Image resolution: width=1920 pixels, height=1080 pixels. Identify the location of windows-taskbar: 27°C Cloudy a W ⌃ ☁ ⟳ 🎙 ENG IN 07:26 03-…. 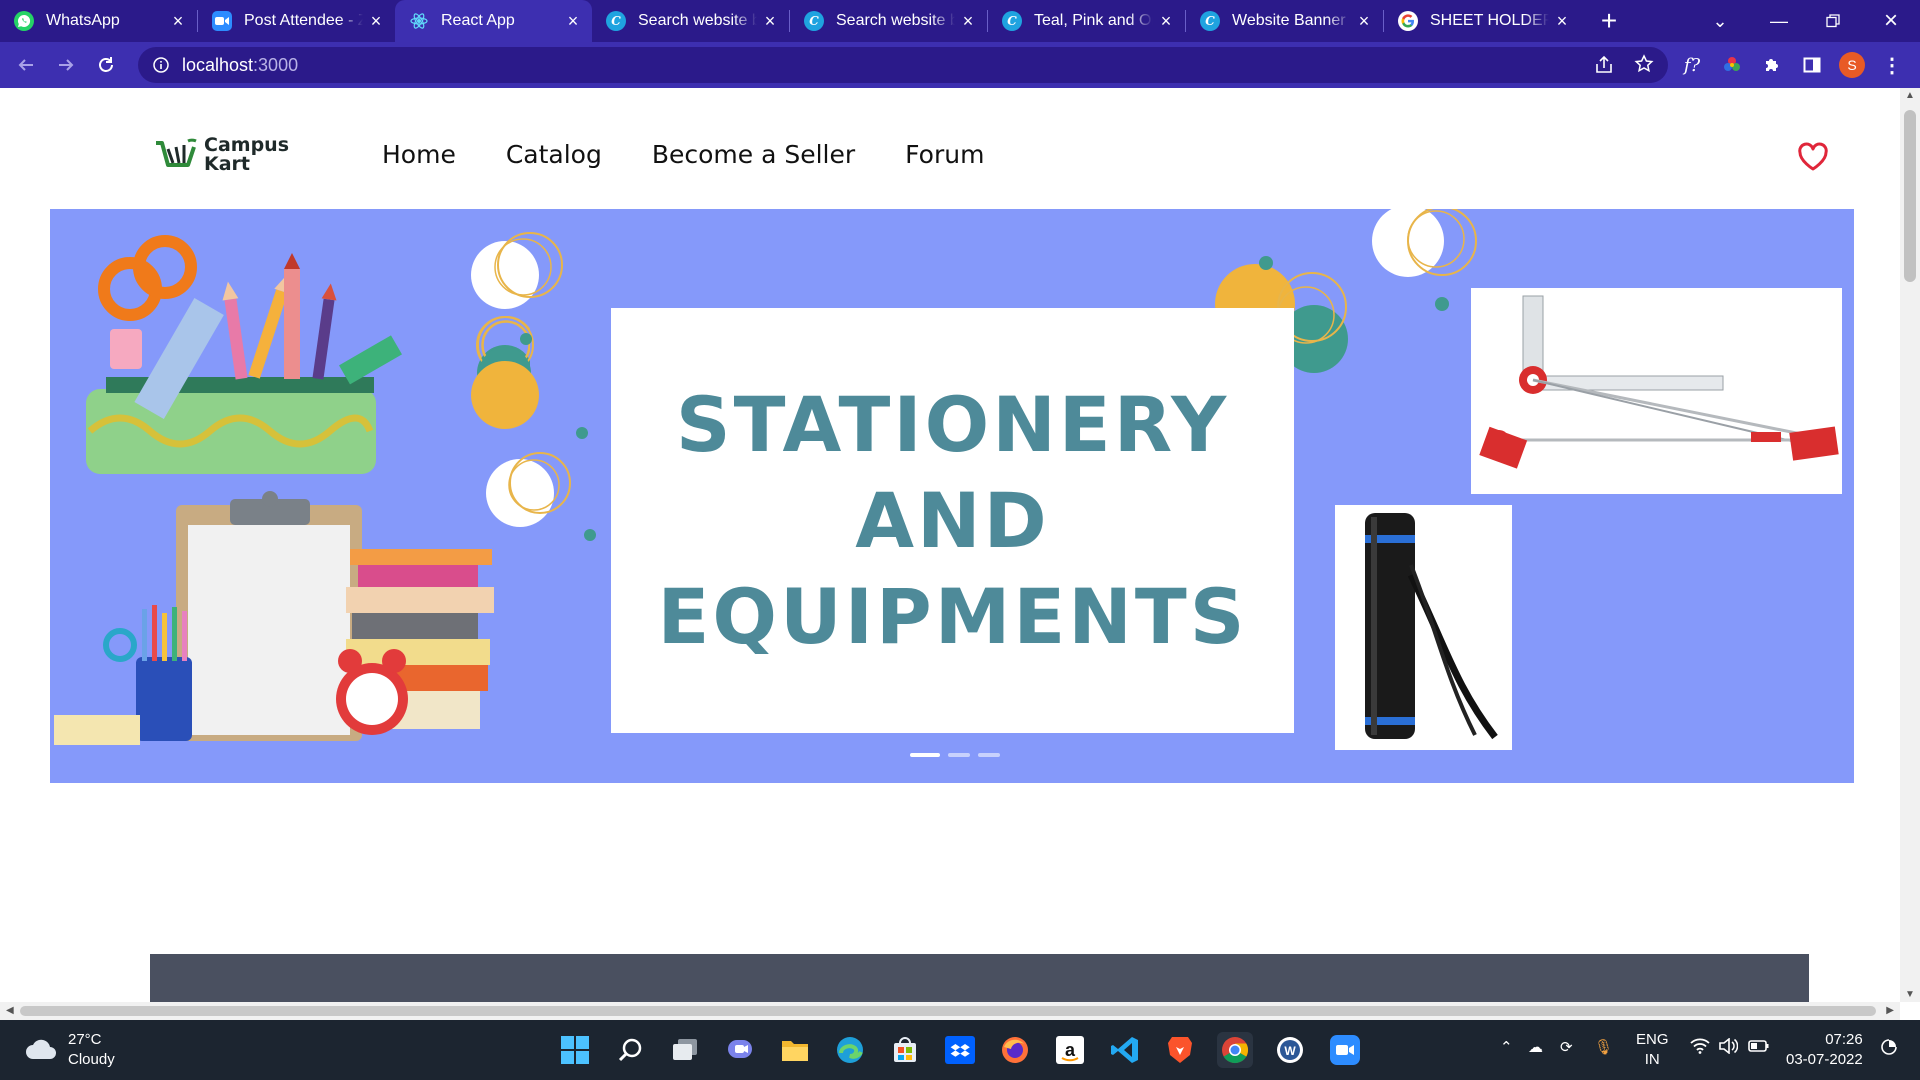
(960, 1050).